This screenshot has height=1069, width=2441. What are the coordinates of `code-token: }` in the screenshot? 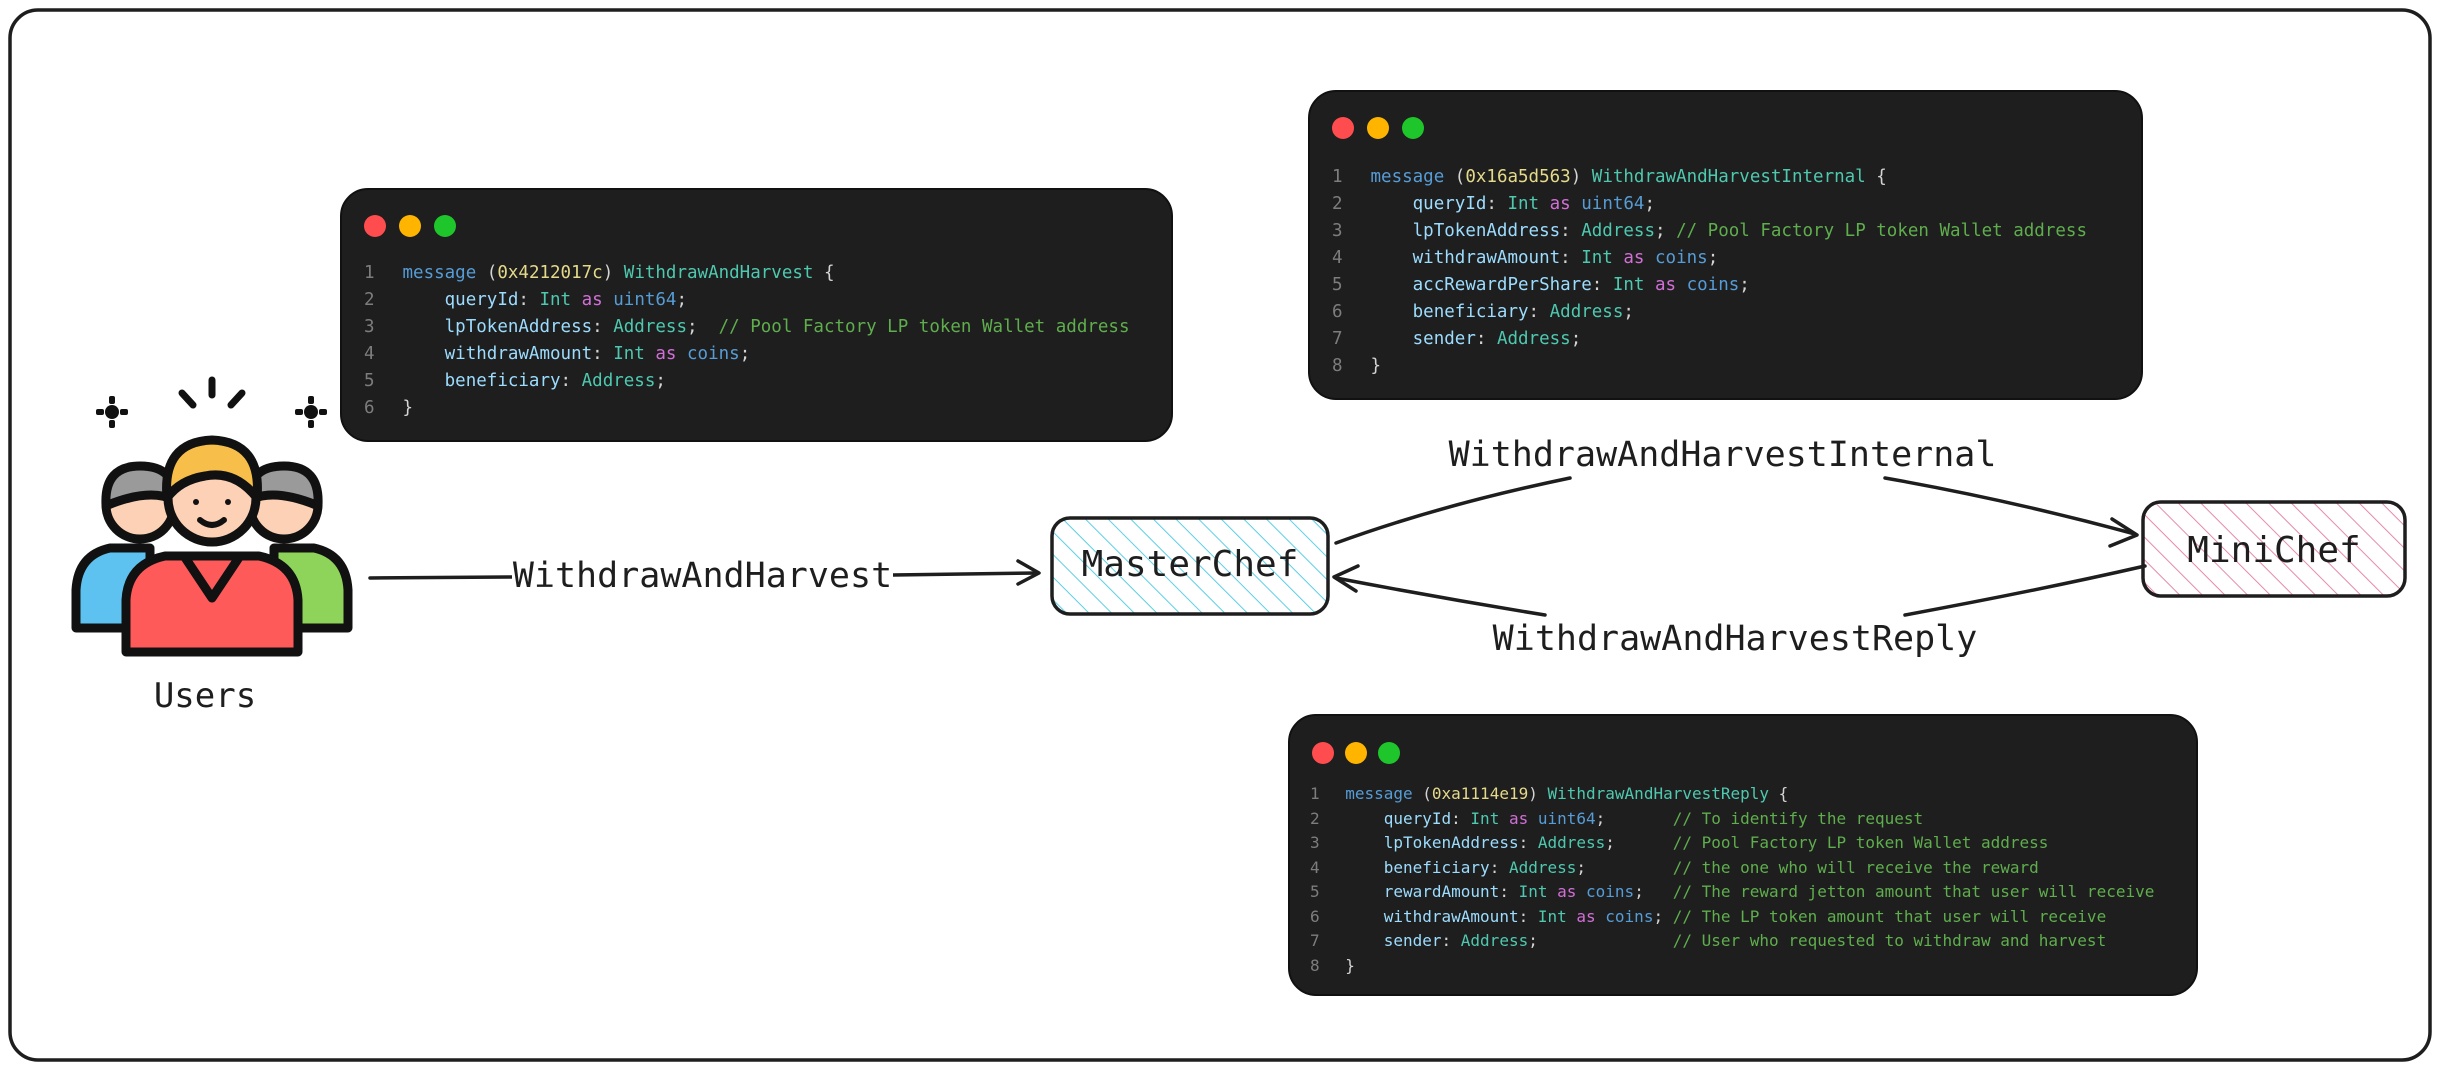 It's located at (1350, 965).